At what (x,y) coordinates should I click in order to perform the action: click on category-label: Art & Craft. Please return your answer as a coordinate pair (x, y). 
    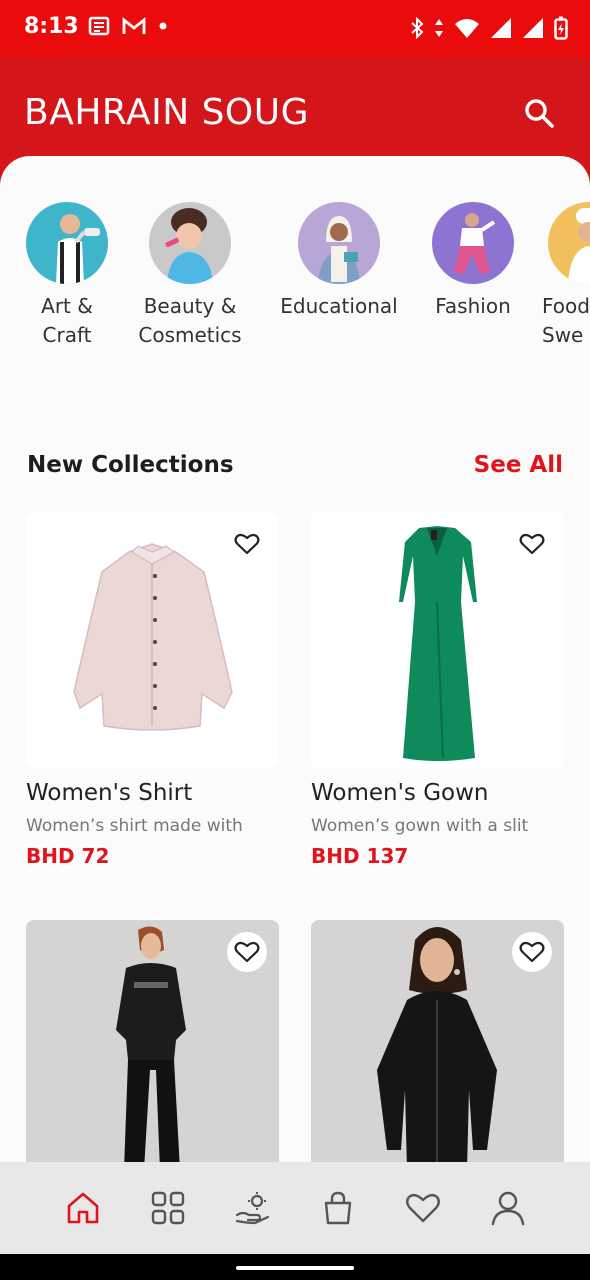
    Looking at the image, I should click on (67, 320).